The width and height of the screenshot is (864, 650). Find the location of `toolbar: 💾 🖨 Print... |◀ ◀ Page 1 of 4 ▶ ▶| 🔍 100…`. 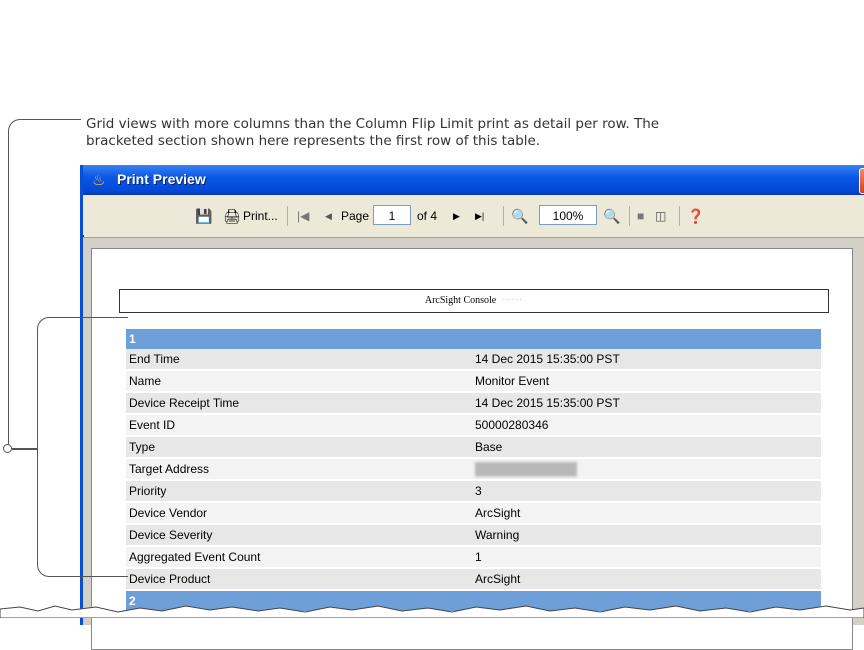

toolbar: 💾 🖨 Print... |◀ ◀ Page 1 of 4 ▶ ▶| 🔍 100… is located at coordinates (473, 215).